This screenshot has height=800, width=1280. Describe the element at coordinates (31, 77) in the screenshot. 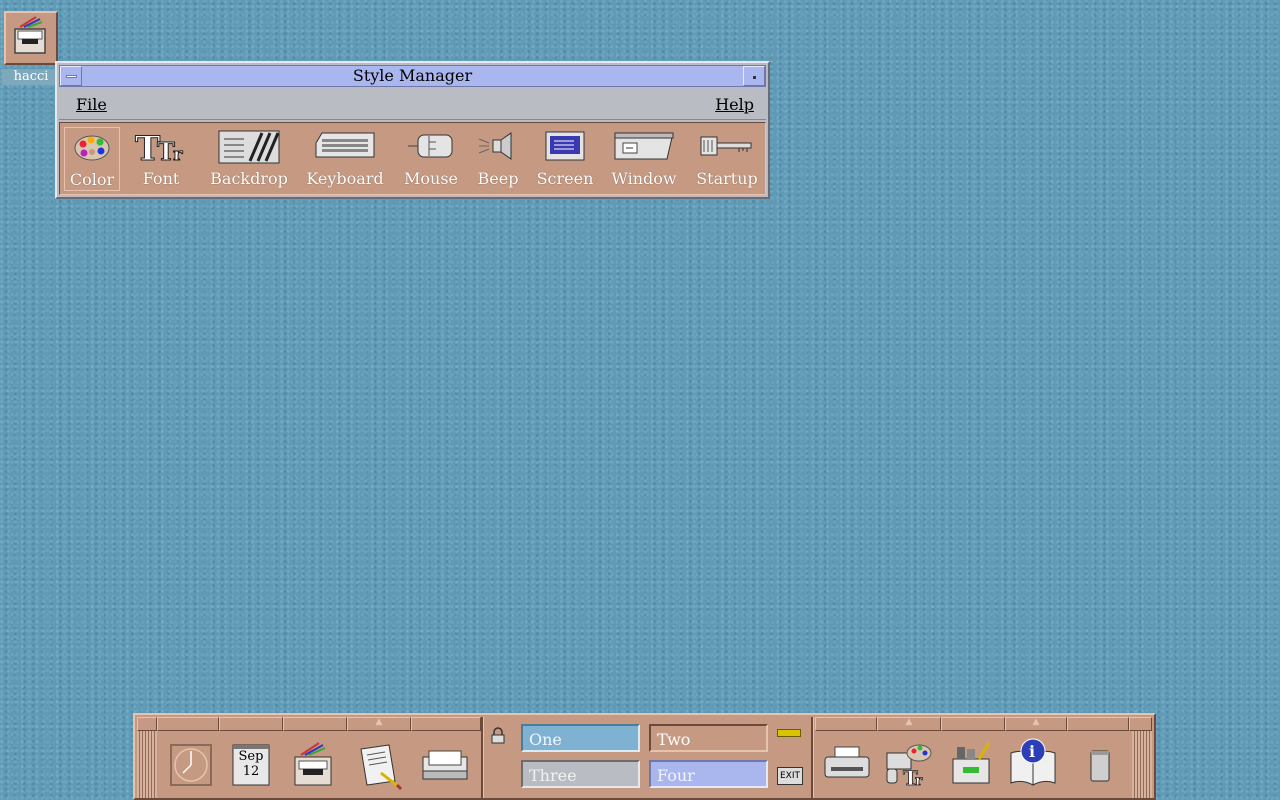

I see `desktop-icon-label: hacci` at that location.